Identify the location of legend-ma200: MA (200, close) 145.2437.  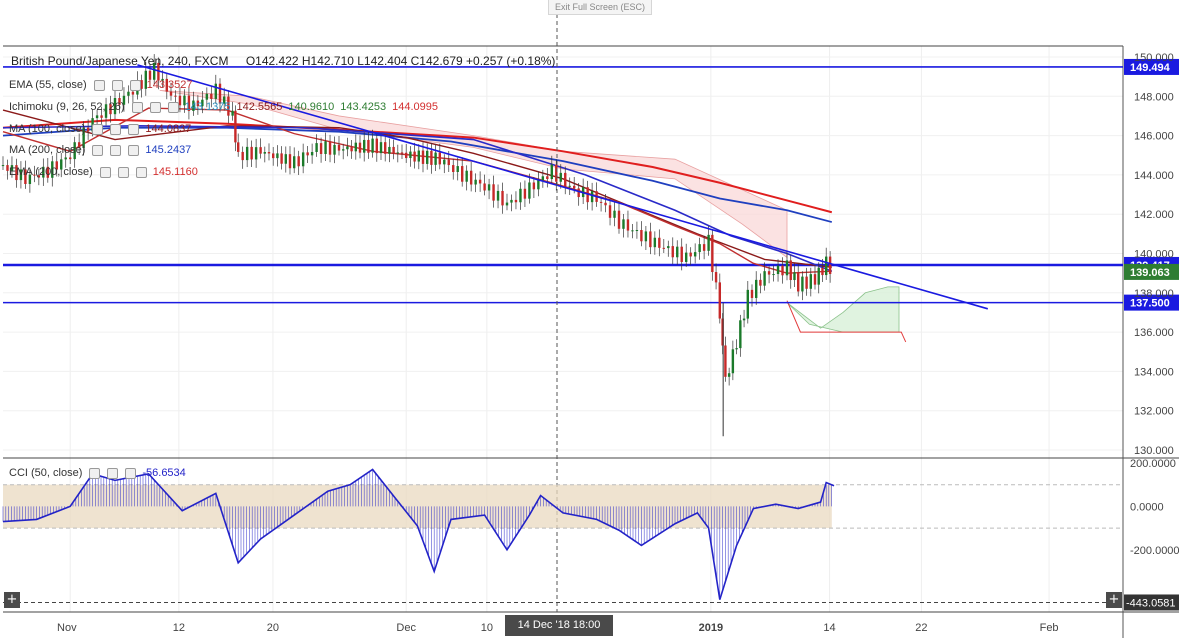
(100, 150).